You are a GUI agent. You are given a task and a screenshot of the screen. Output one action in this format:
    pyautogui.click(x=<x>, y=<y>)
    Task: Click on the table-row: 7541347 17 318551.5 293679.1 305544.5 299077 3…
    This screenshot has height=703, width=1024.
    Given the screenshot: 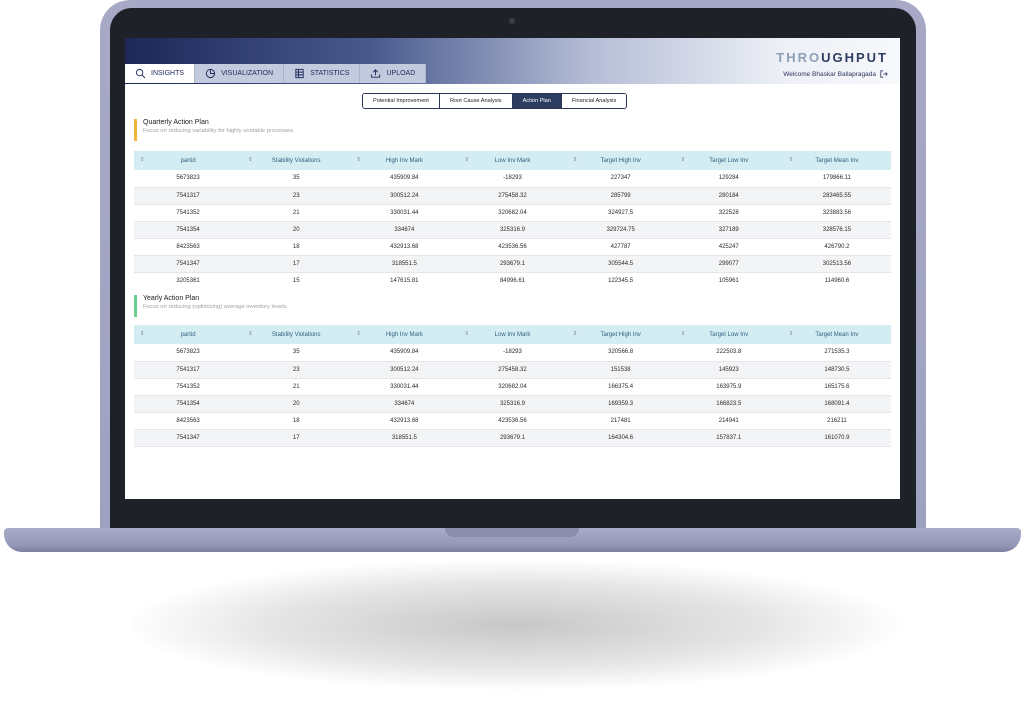 What is the action you would take?
    pyautogui.click(x=512, y=264)
    